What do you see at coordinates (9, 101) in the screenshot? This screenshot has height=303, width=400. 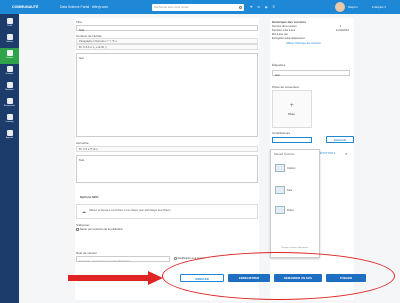 I see `calendar-icon` at bounding box center [9, 101].